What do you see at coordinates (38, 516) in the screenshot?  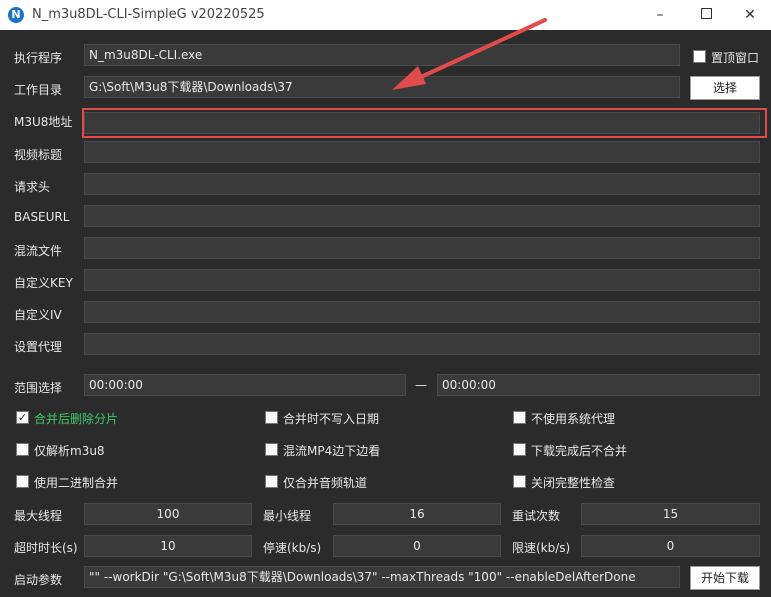 I see `max-threads-label: 最大线程` at bounding box center [38, 516].